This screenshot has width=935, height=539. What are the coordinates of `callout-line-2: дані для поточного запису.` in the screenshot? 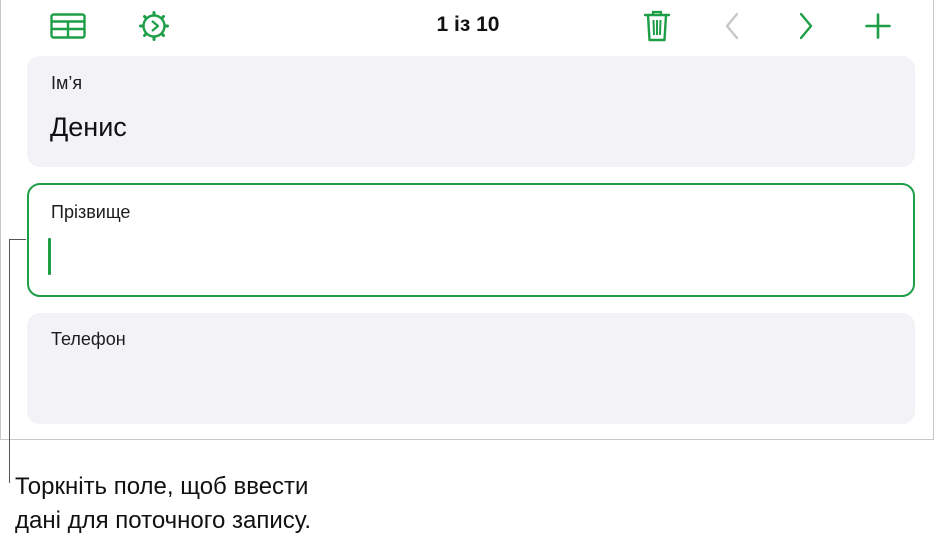 It's located at (163, 520).